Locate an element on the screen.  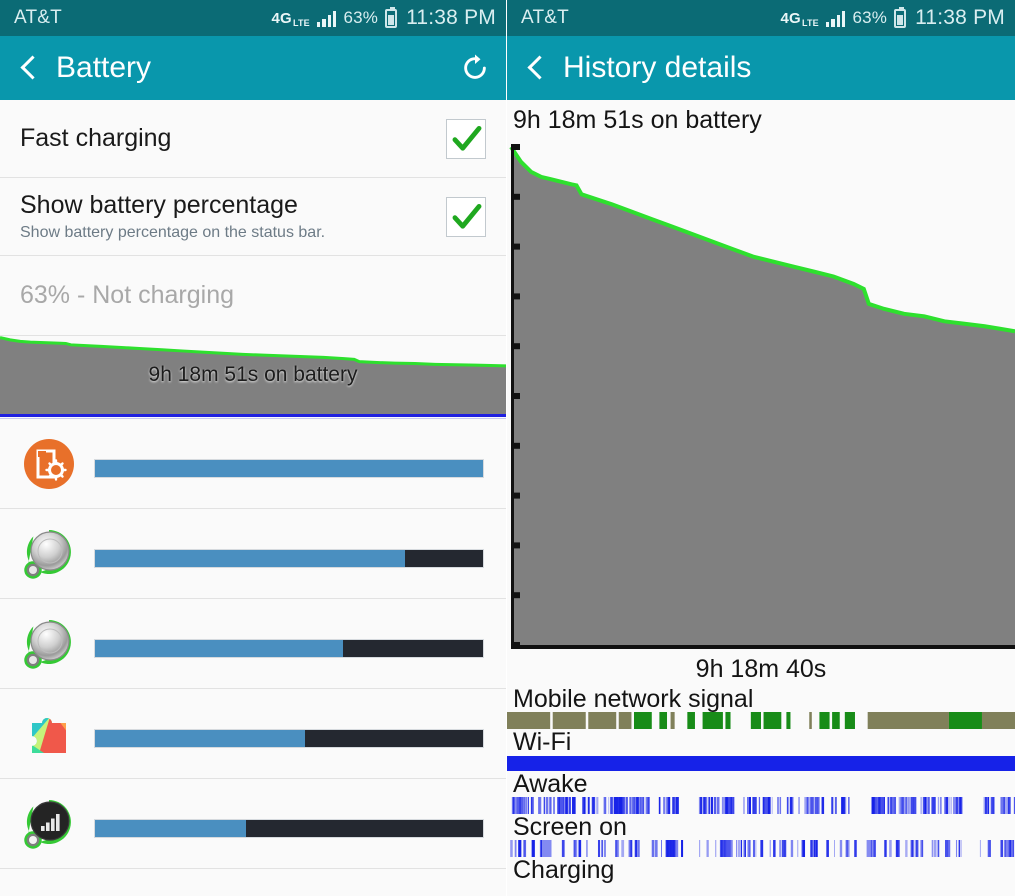
mini-graph-label: 9h 18m 51s on battery is located at coordinates (253, 374).